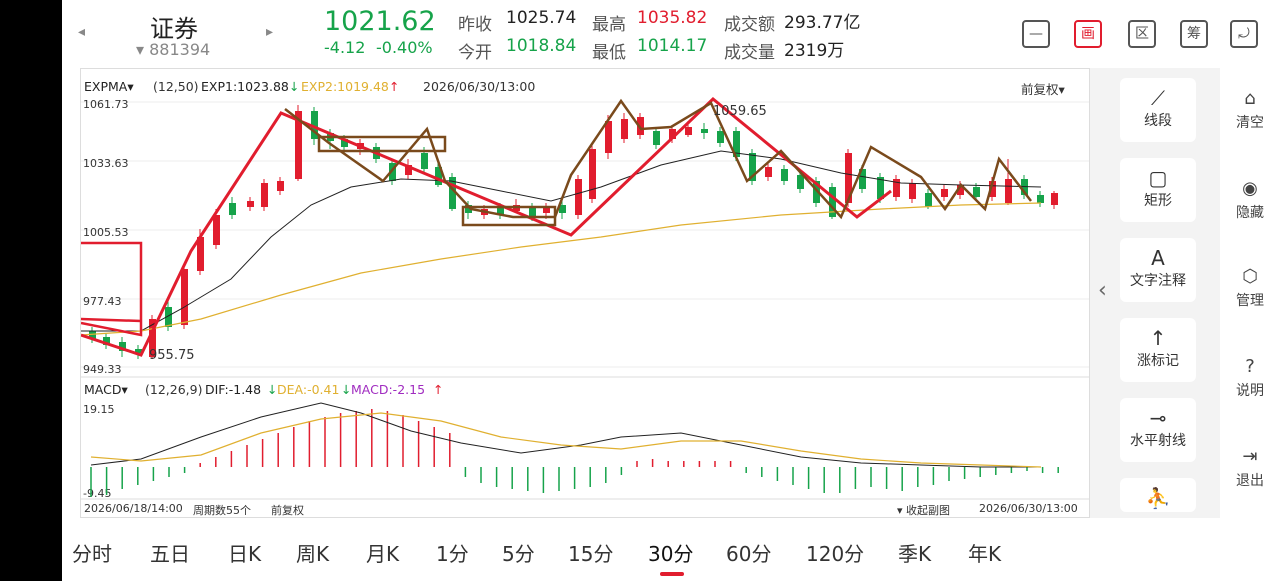 This screenshot has width=1280, height=581. I want to click on drawn-segment-red, so click(111, 320).